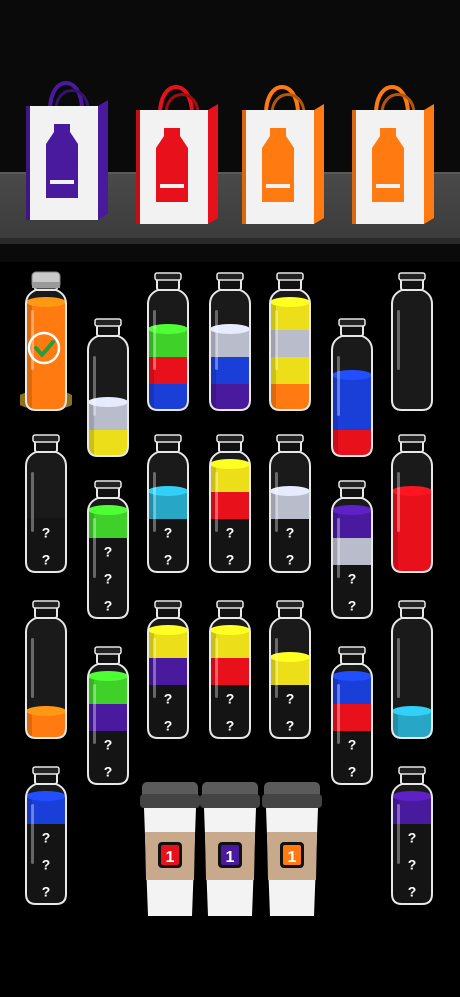 This screenshot has height=997, width=460. I want to click on coffee-cup-purple: 1, so click(230, 850).